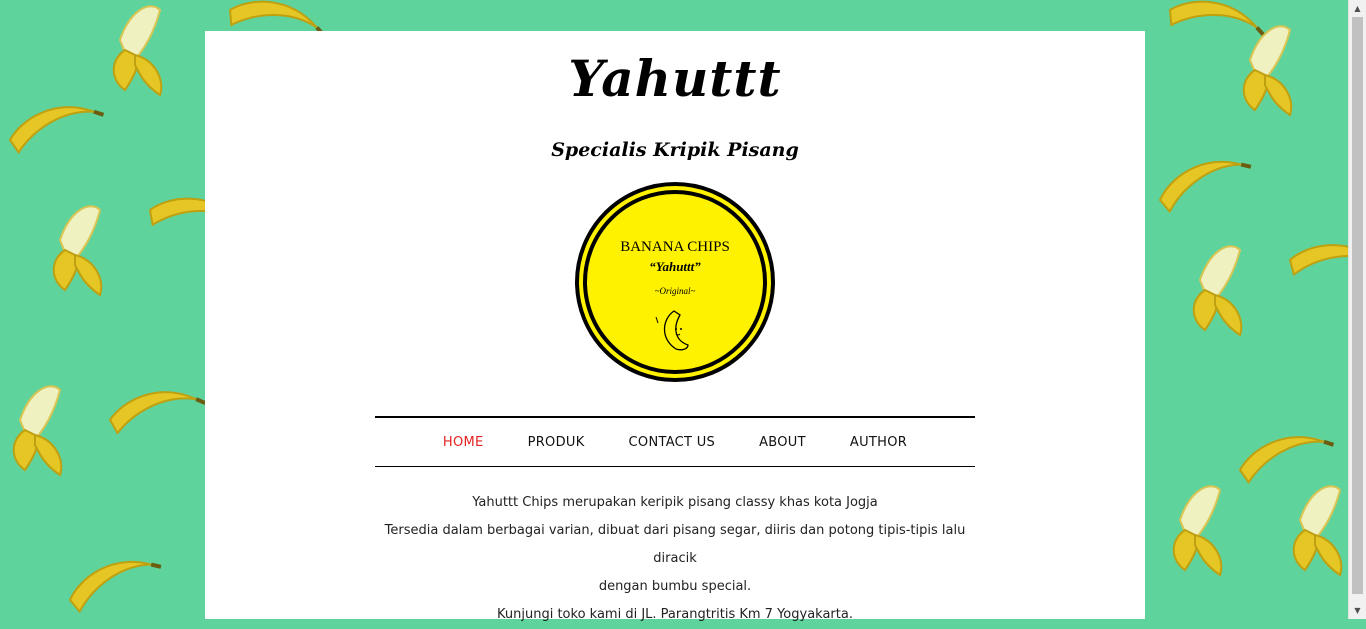 This screenshot has height=629, width=1366. I want to click on site-title: Yahuttt, so click(675, 78).